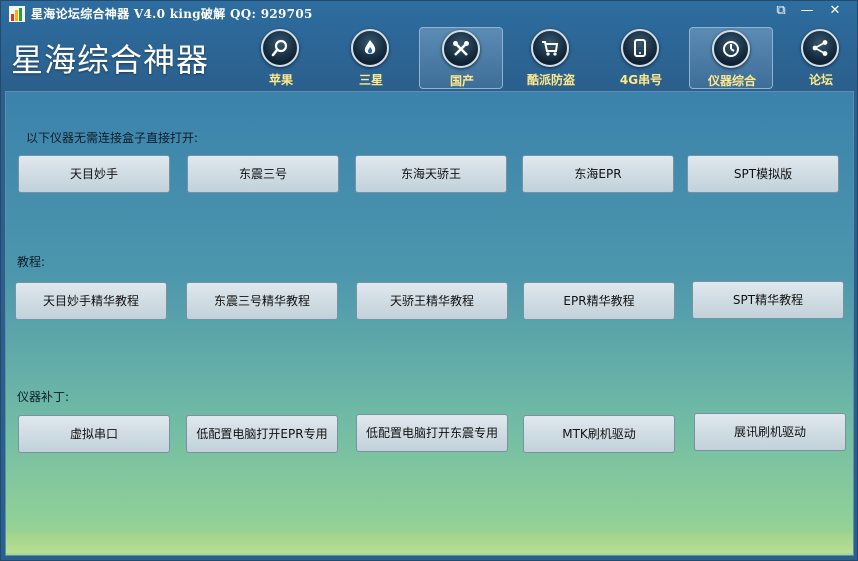 Image resolution: width=858 pixels, height=561 pixels. What do you see at coordinates (770, 432) in the screenshot?
I see `patch-button: 展讯刷机驱动` at bounding box center [770, 432].